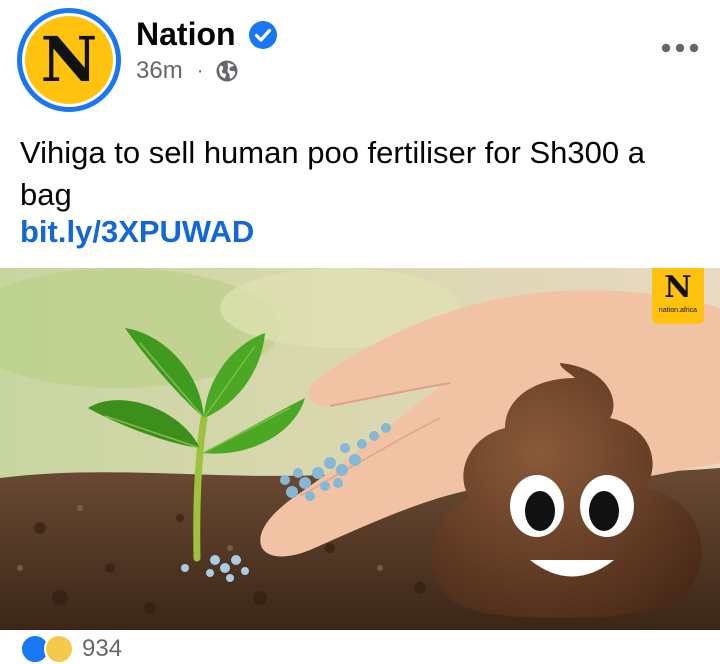  Describe the element at coordinates (186, 34) in the screenshot. I see `page-name: Nation` at that location.